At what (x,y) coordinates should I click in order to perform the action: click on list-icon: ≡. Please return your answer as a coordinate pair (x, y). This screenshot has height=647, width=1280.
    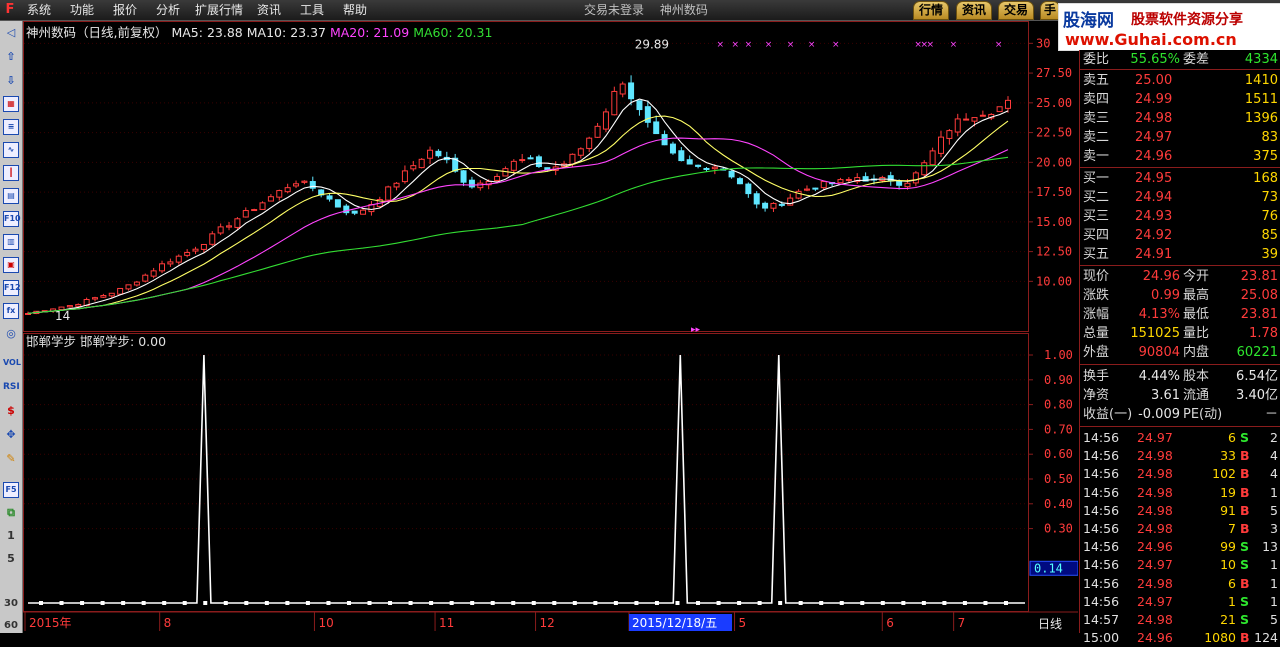
    Looking at the image, I should click on (11, 127).